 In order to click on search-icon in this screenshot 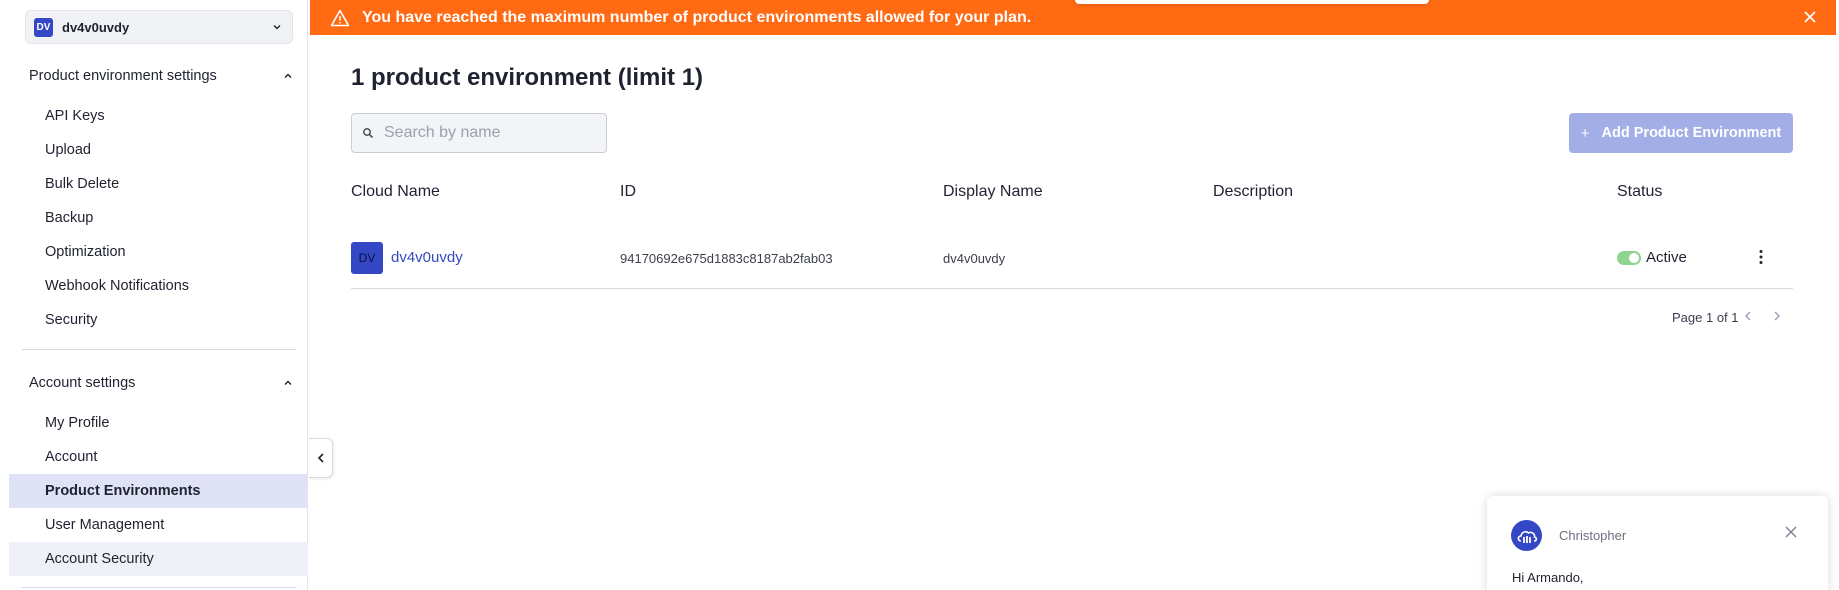, I will do `click(368, 133)`.